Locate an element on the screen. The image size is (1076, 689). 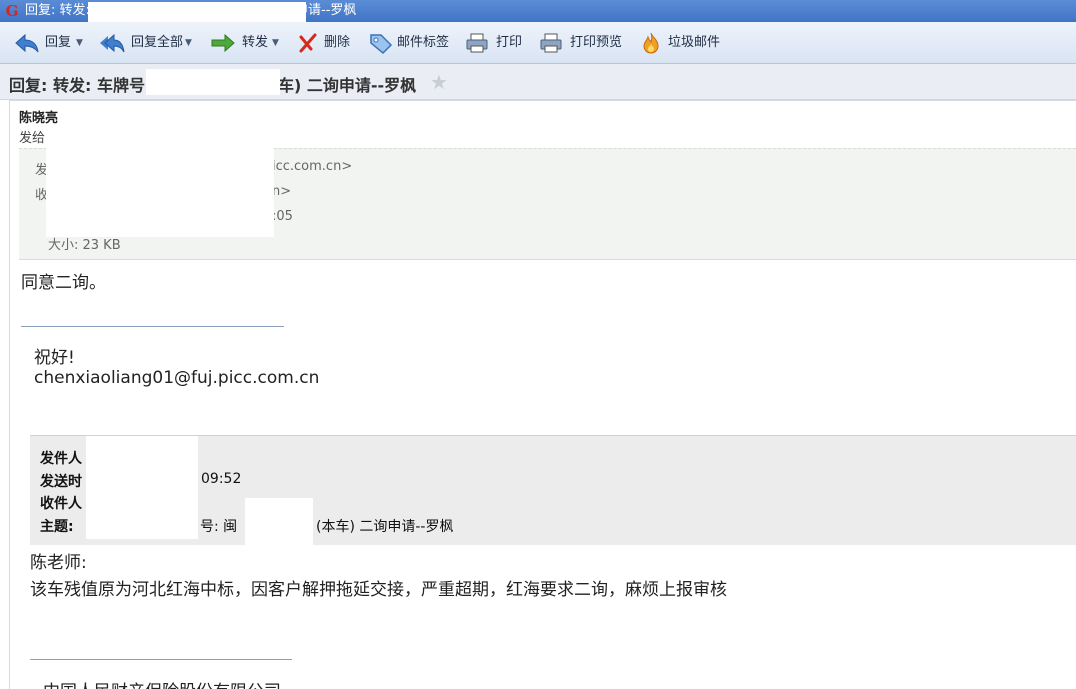
signature-email: chenxiaoliang01@fuj.picc.com.cn is located at coordinates (176, 378).